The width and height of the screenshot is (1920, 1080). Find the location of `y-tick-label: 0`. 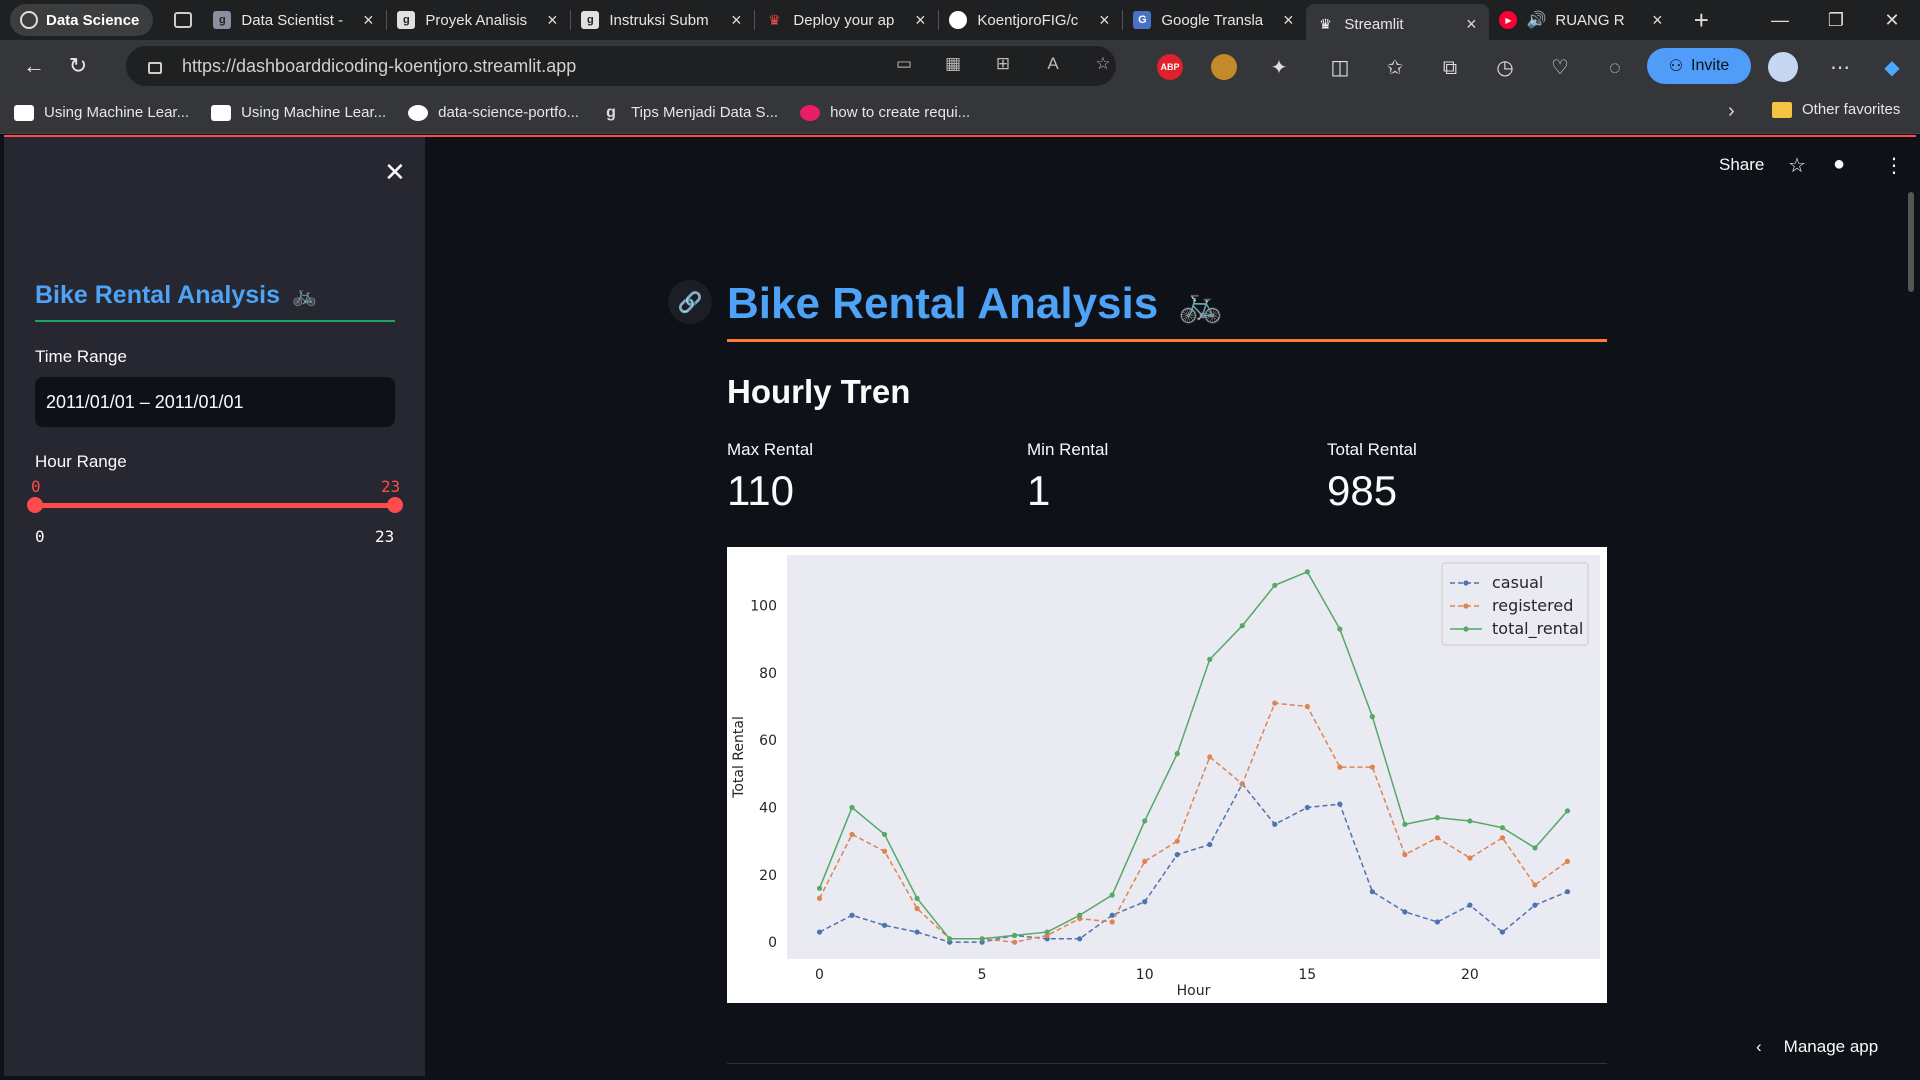

y-tick-label: 0 is located at coordinates (772, 943).